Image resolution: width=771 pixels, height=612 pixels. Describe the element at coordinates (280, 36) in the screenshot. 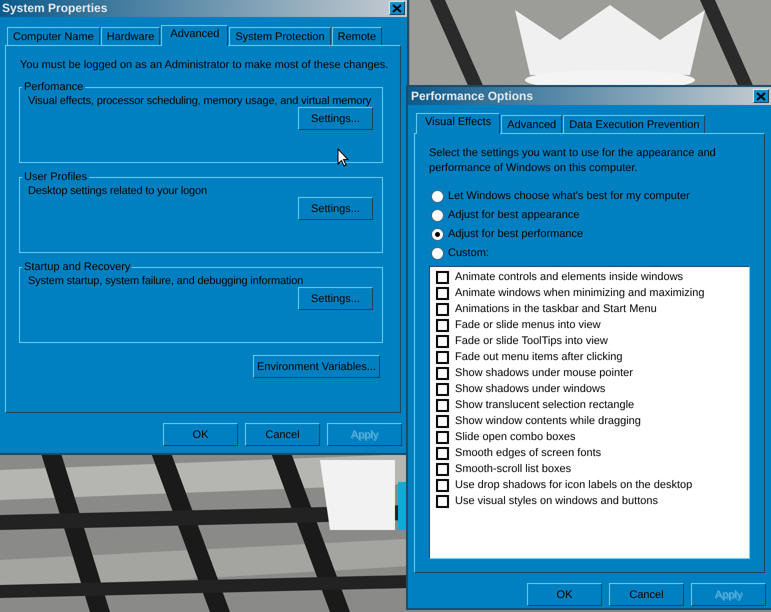

I see `tab: System Protection` at that location.